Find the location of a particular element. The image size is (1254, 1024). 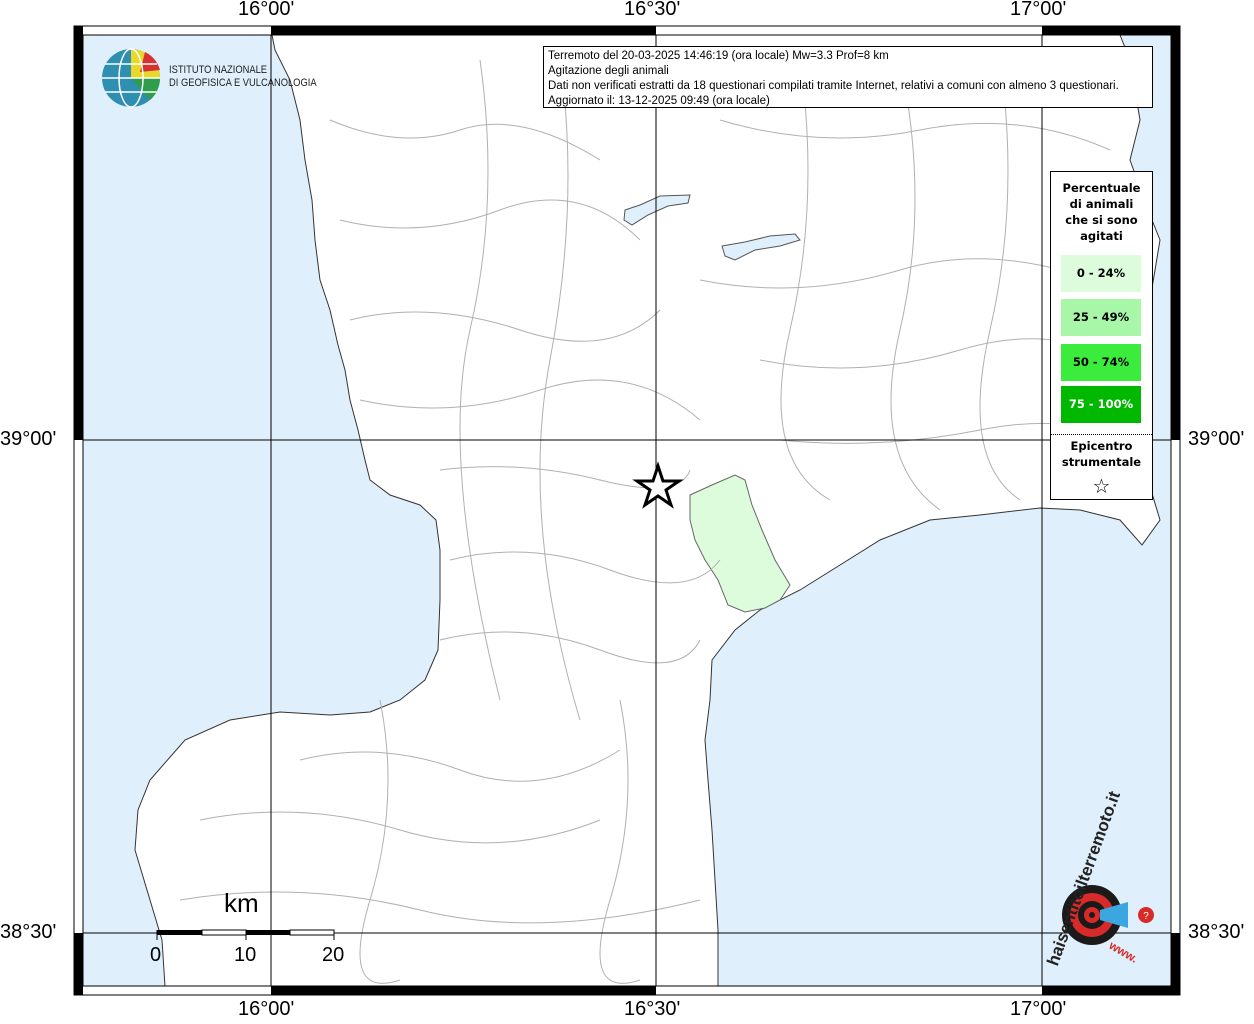

scale-label-20: 20 is located at coordinates (333, 955).